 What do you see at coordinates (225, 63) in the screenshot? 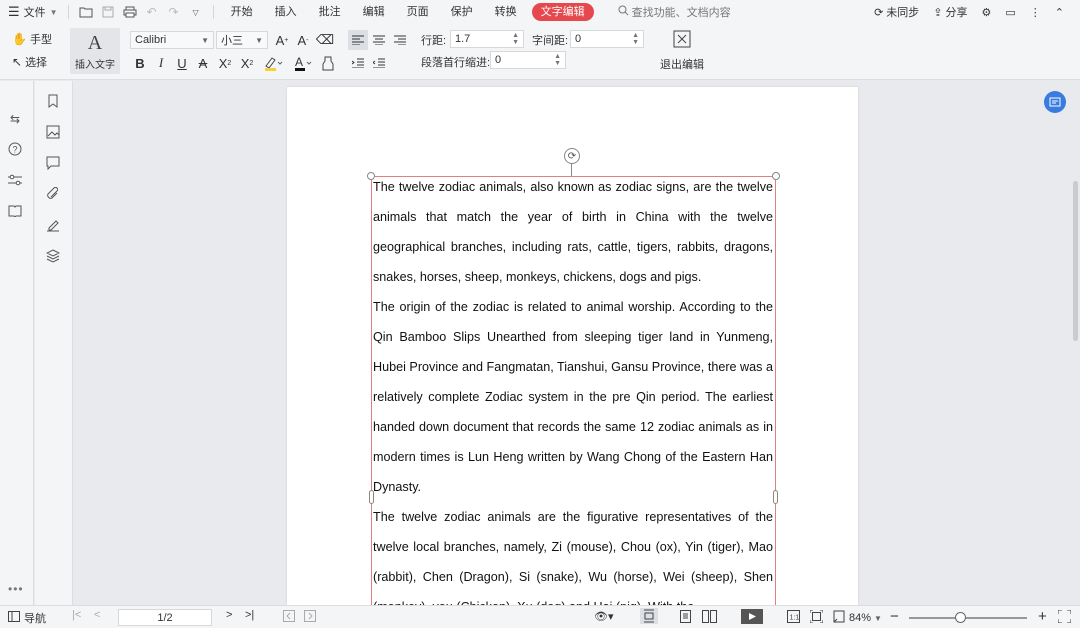
I see `superscript-icon: X2` at bounding box center [225, 63].